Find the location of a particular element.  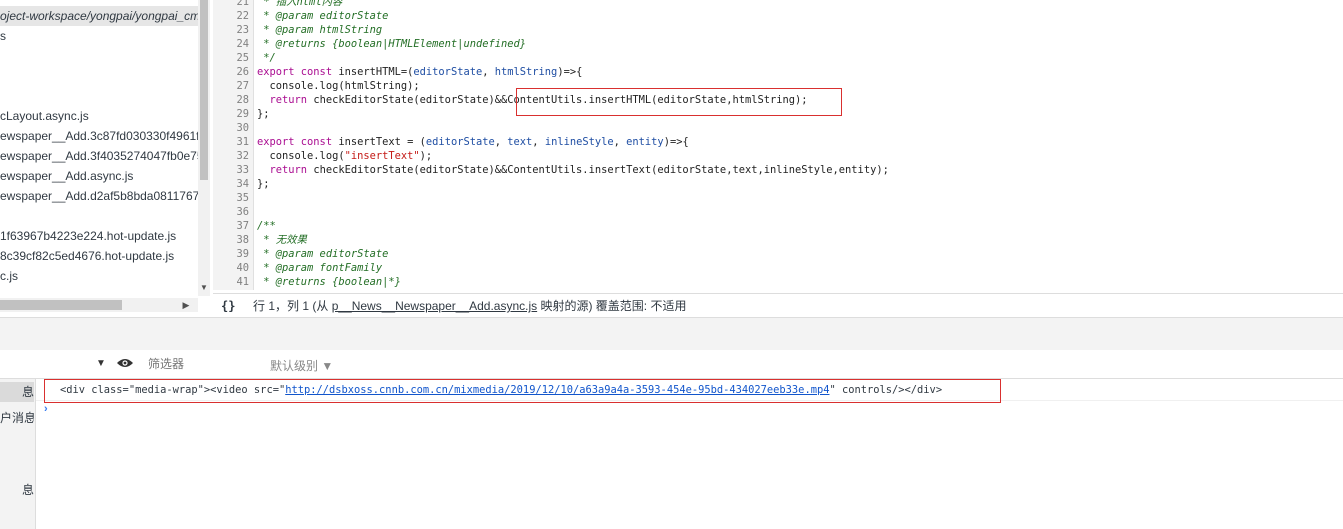

code-line: 23 * @param htmlString is located at coordinates (297, 30).